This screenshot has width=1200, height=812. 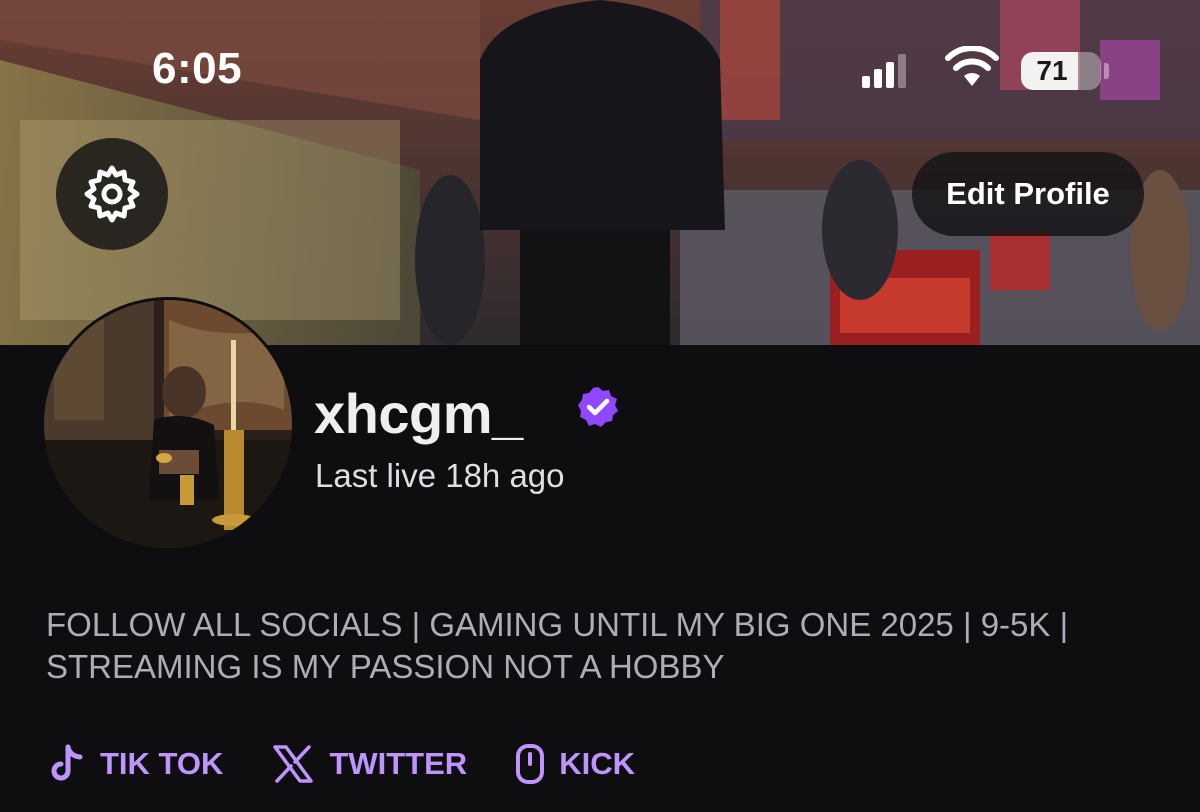 I want to click on gear-icon, so click(x=112, y=194).